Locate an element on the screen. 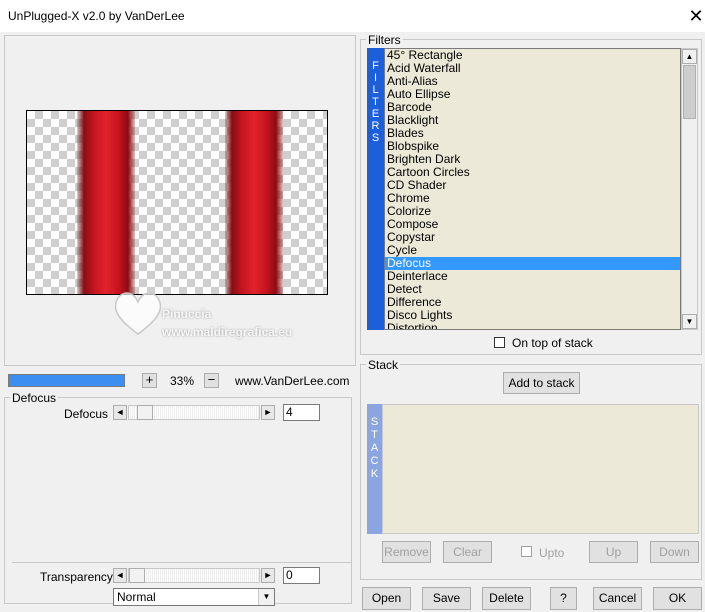 The image size is (705, 612). filter-item: Distortion is located at coordinates (532, 326).